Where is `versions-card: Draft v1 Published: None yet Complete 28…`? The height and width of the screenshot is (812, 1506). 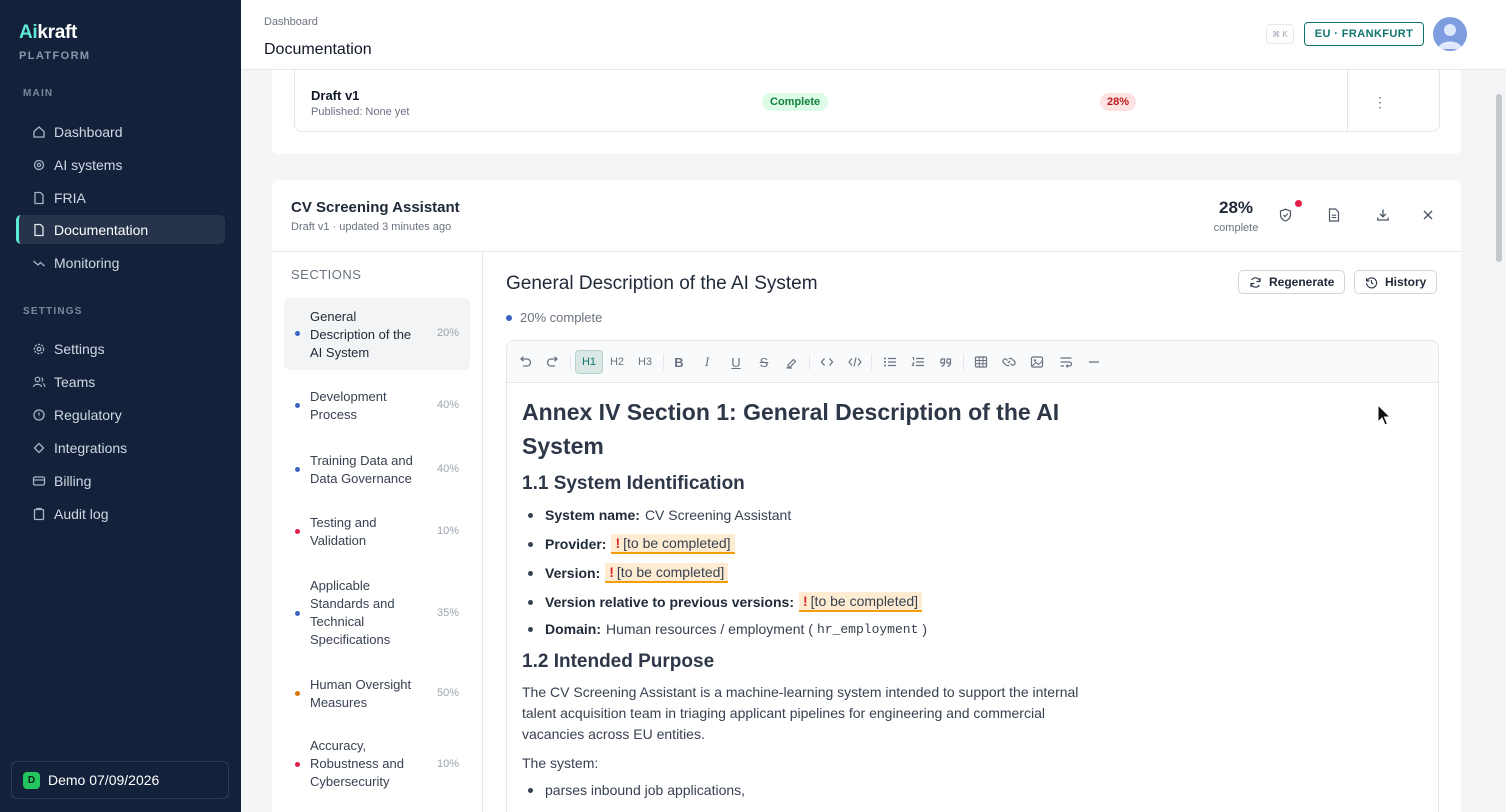
versions-card: Draft v1 Published: None yet Complete 28… is located at coordinates (866, 112).